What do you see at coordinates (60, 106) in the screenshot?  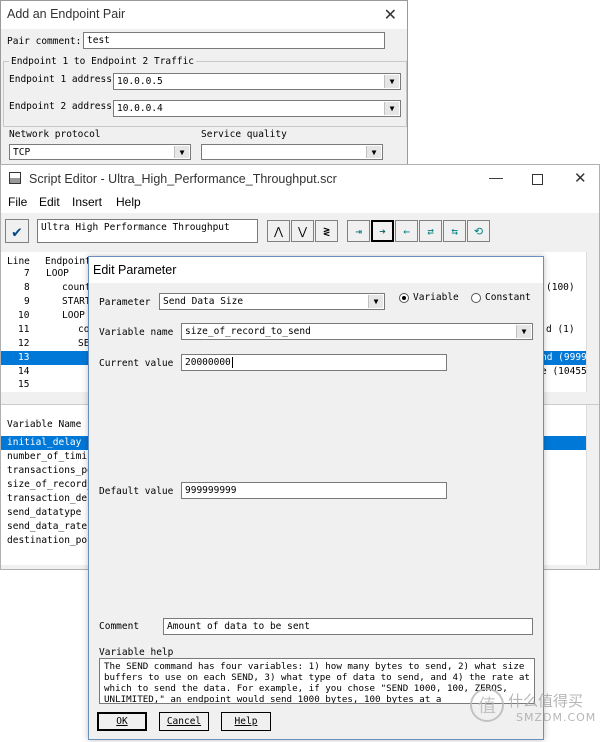 I see `endpoint2-label: Endpoint 2 address` at bounding box center [60, 106].